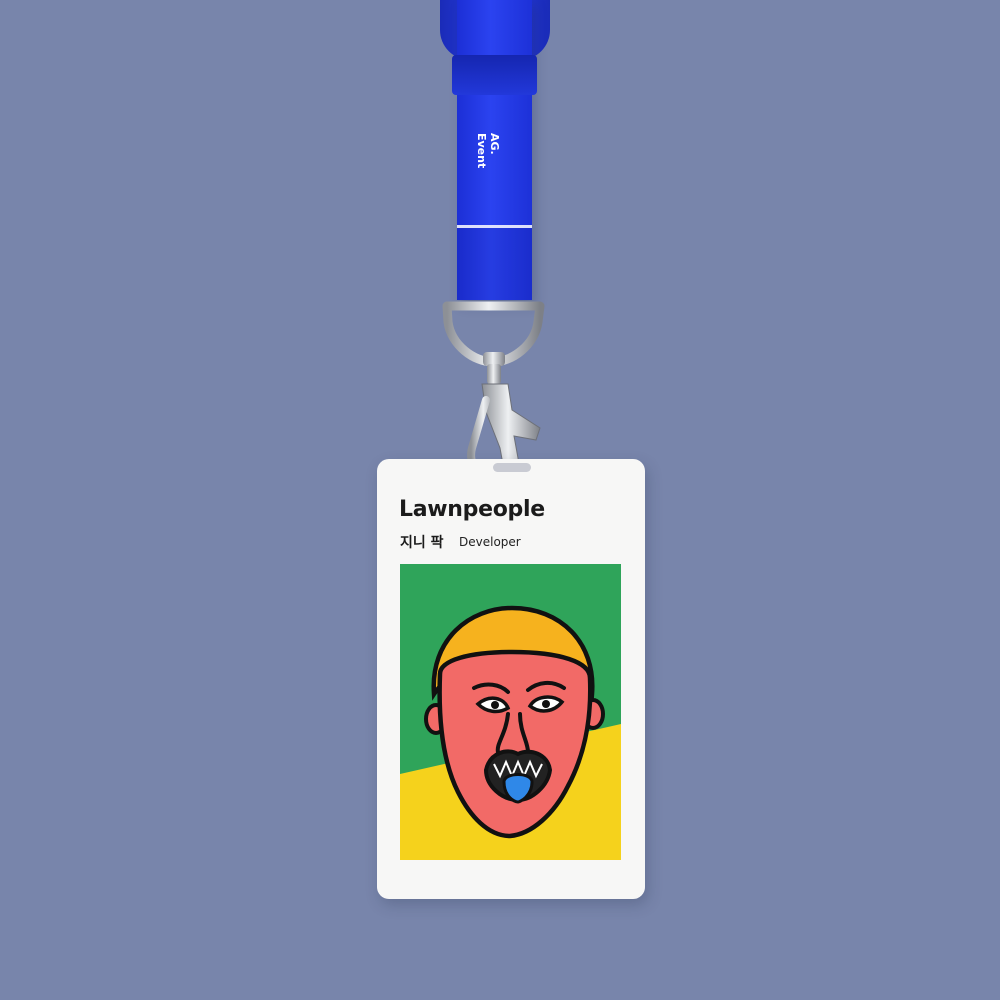  Describe the element at coordinates (494, 264) in the screenshot. I see `lanyard-fold` at that location.